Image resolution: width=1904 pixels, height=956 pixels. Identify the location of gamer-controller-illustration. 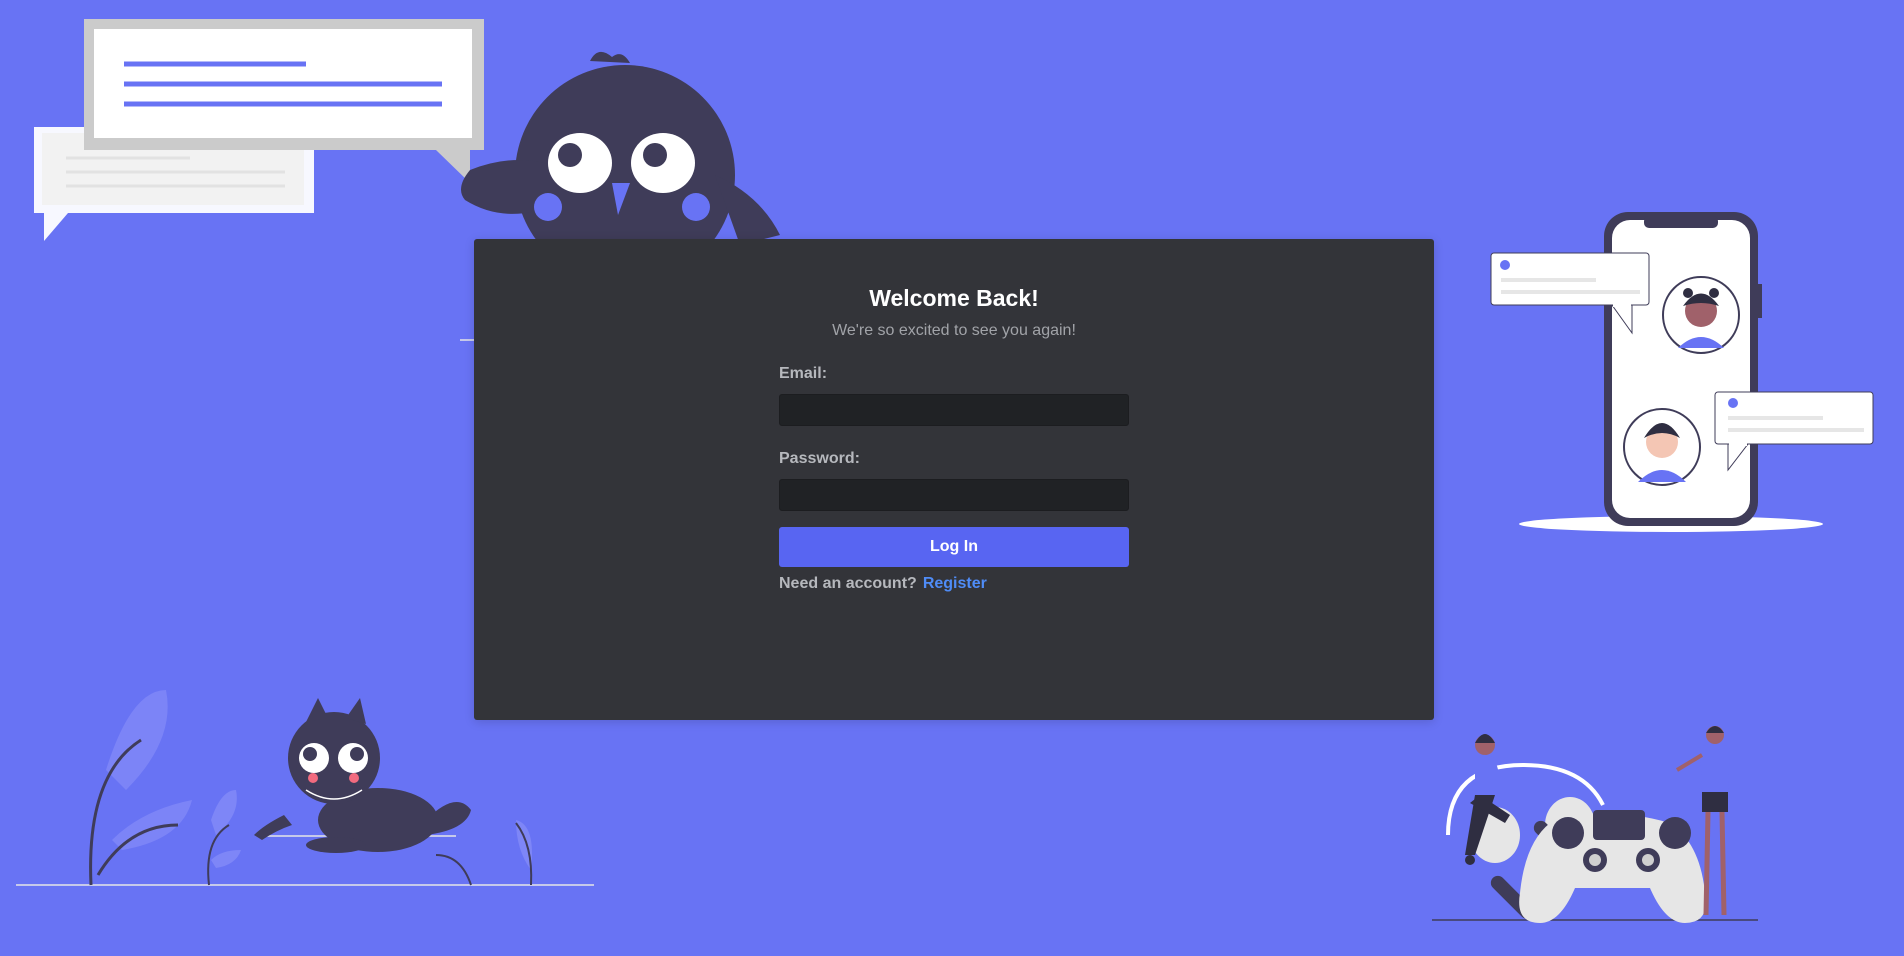
(1595, 824).